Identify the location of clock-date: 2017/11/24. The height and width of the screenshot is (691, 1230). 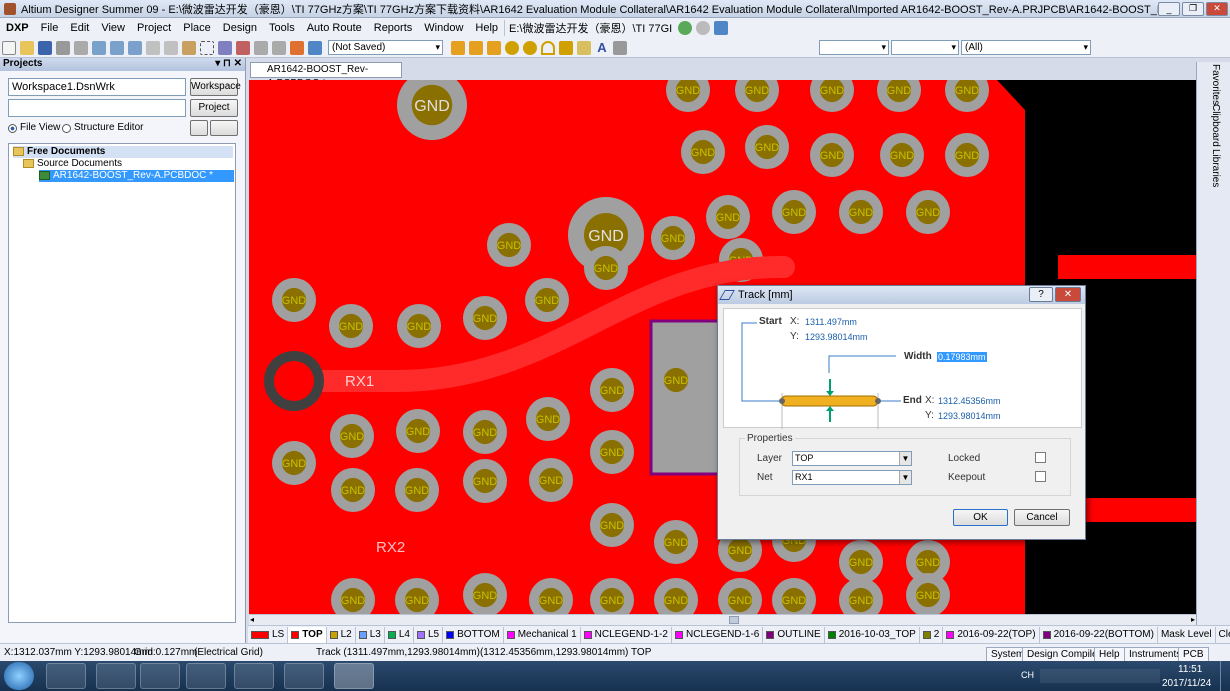
(1186, 683).